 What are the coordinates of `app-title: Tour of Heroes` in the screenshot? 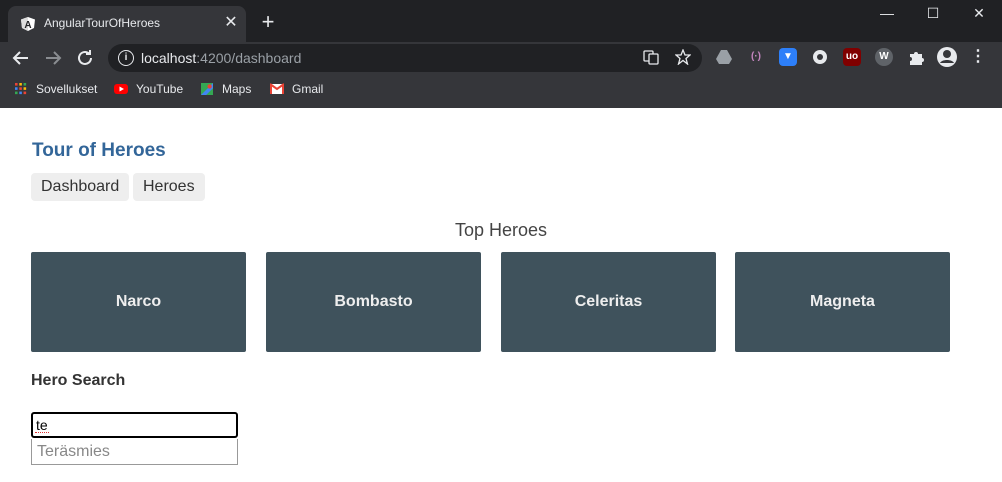 It's located at (99, 150).